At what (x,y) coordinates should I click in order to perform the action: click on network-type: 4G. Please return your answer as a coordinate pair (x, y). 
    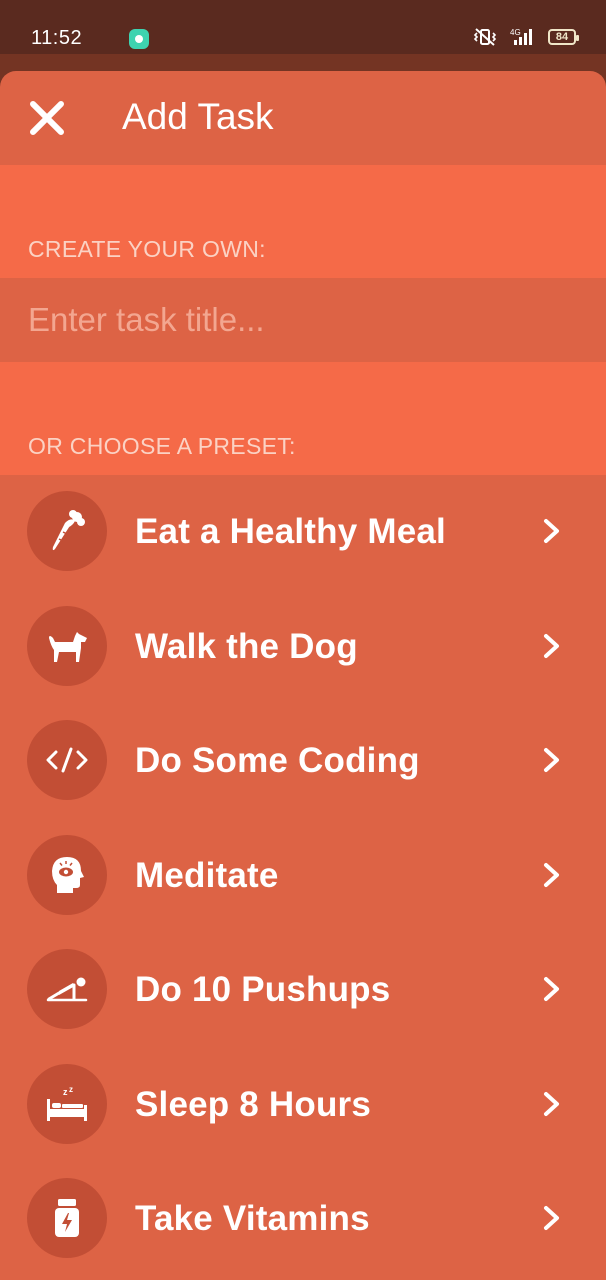
    Looking at the image, I should click on (515, 32).